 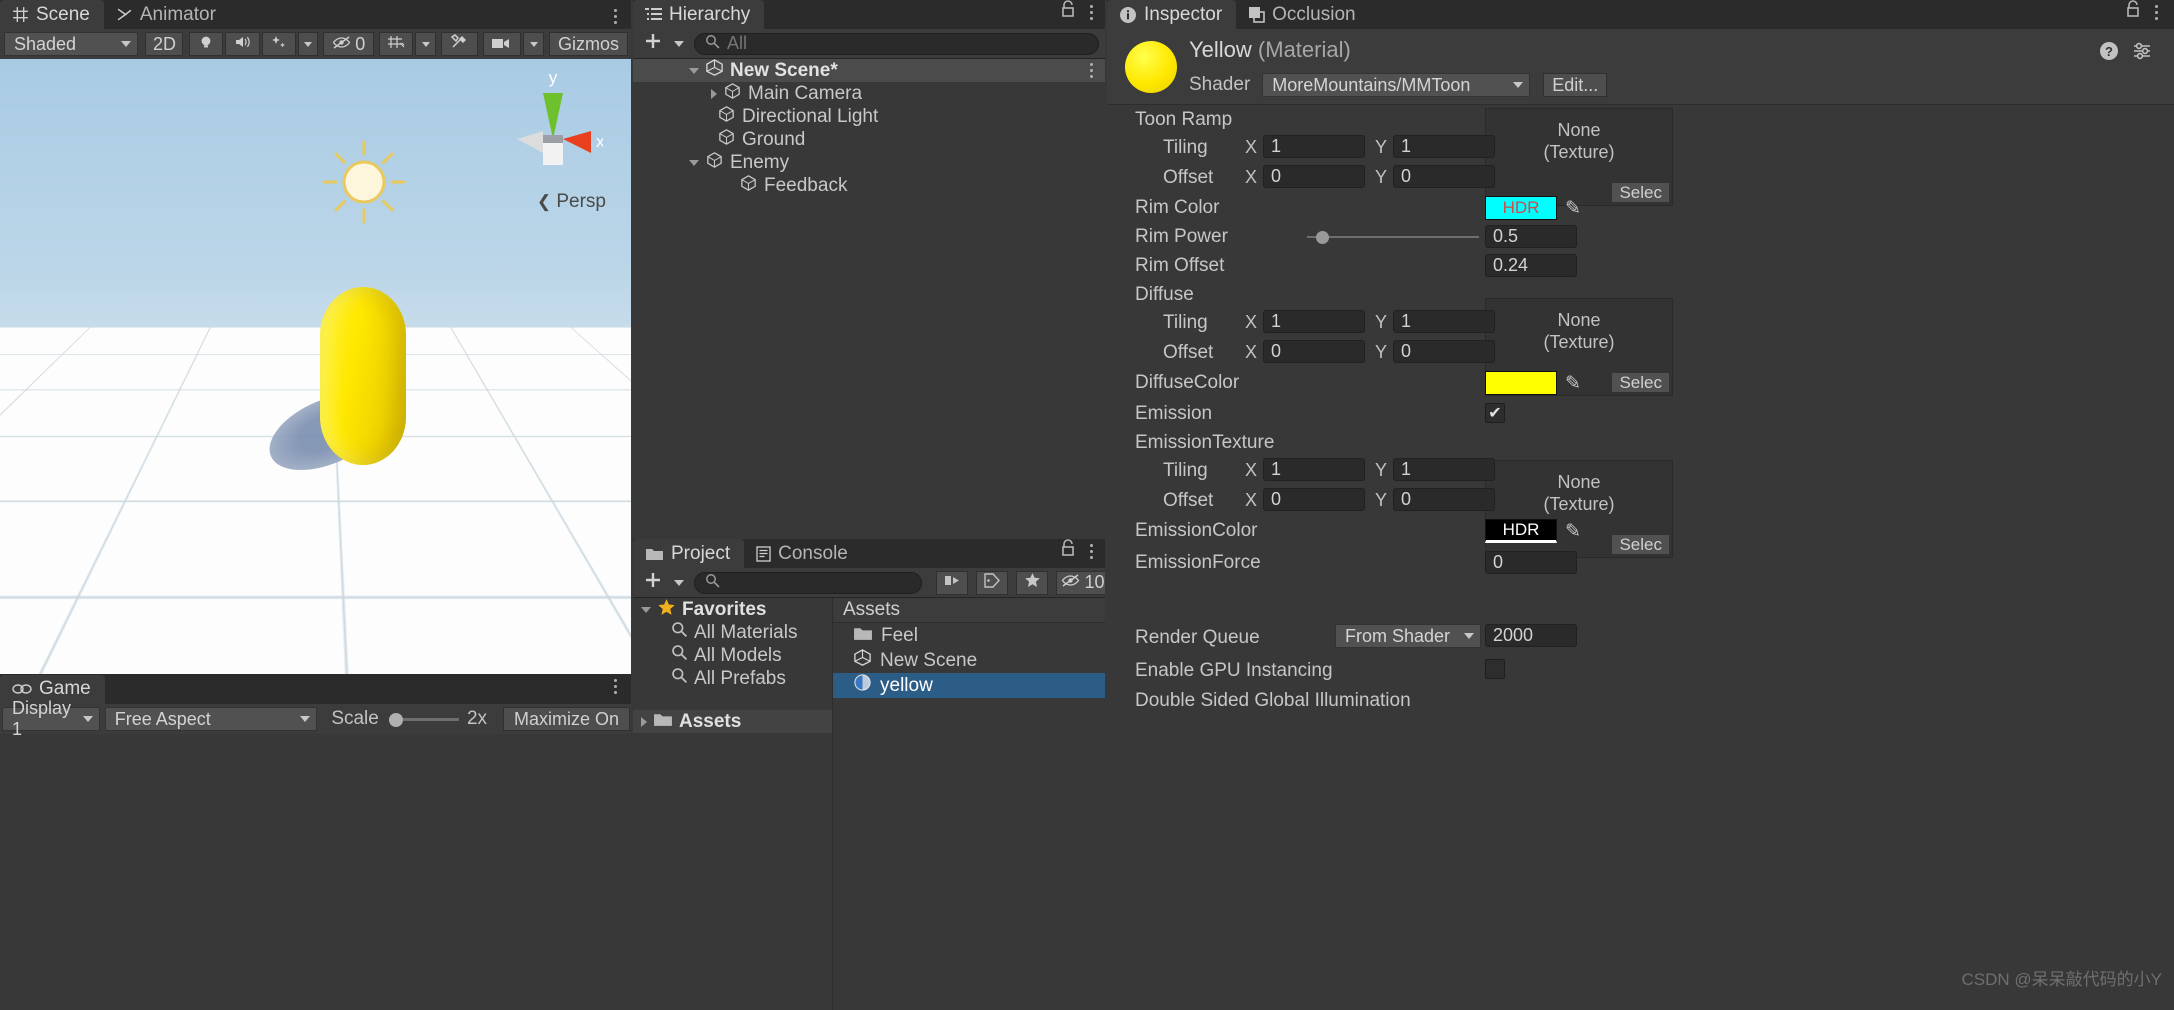 I want to click on render-queue-value-field: 2000, so click(x=1531, y=635).